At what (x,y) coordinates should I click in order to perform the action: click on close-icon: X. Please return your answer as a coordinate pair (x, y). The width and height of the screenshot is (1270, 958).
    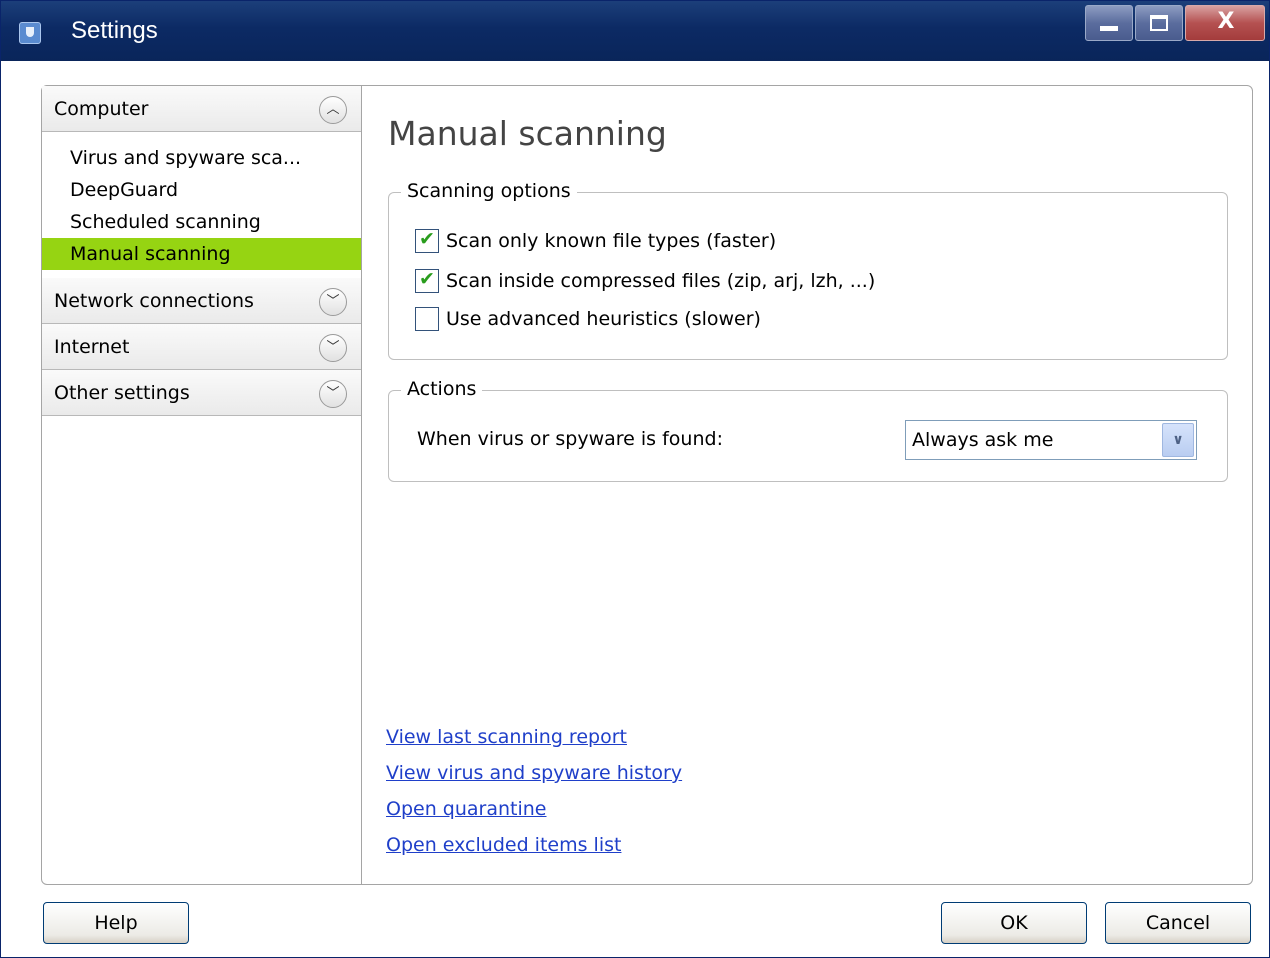
    Looking at the image, I should click on (1226, 21).